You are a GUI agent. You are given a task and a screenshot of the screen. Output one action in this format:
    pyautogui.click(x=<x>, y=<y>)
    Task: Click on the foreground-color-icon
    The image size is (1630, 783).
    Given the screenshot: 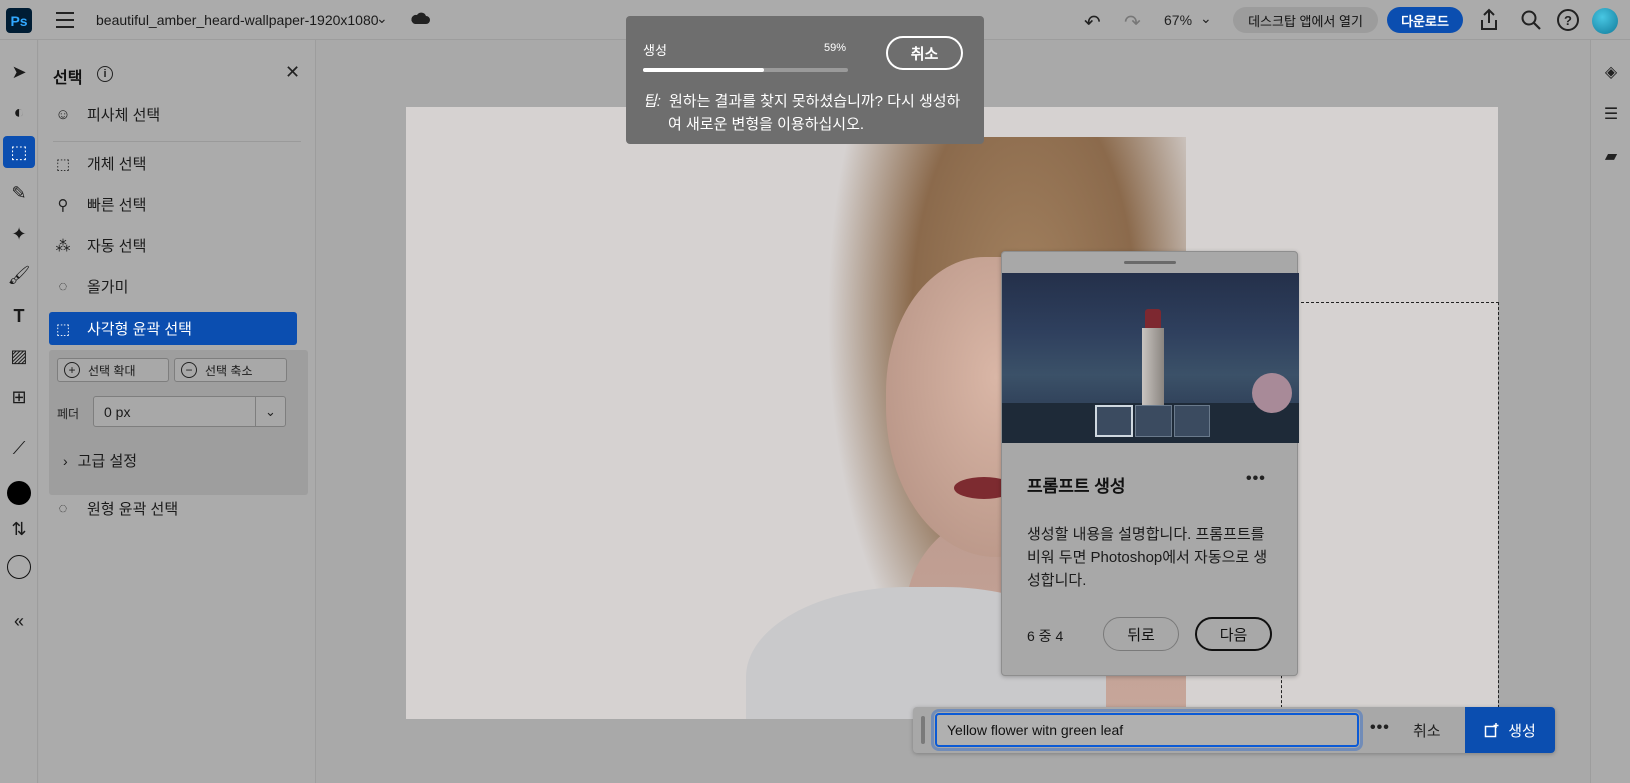 What is the action you would take?
    pyautogui.click(x=19, y=493)
    